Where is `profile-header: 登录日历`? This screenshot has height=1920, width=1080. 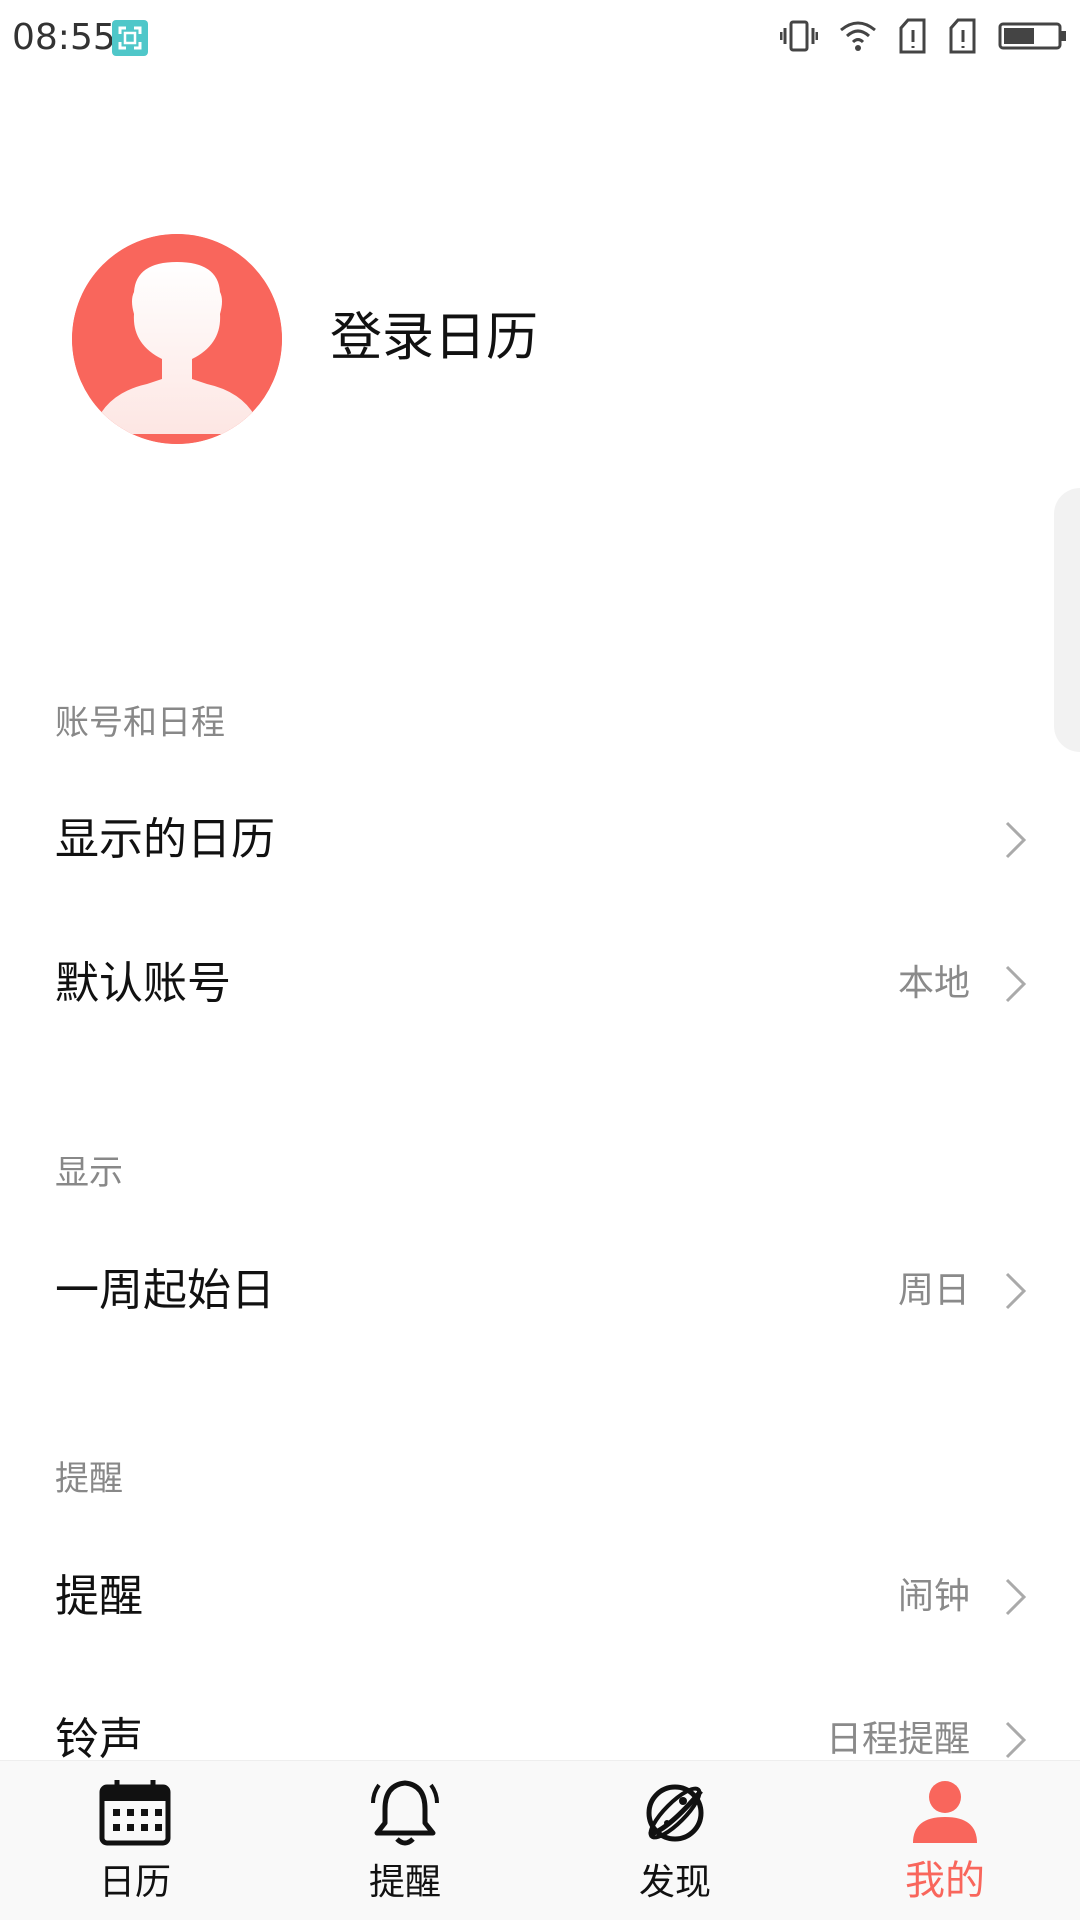 profile-header: 登录日历 is located at coordinates (540, 337).